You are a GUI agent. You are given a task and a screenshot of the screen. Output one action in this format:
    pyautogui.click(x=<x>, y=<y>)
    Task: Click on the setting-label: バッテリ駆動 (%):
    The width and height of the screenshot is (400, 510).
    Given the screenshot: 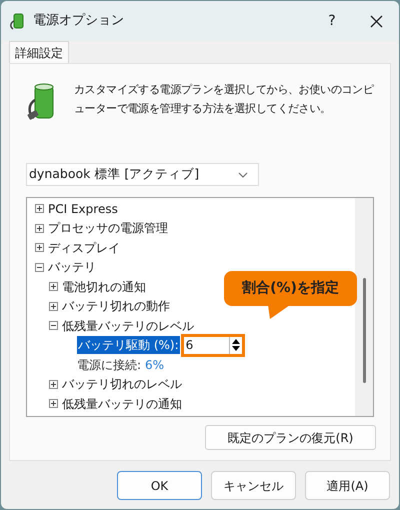 What is the action you would take?
    pyautogui.click(x=128, y=345)
    